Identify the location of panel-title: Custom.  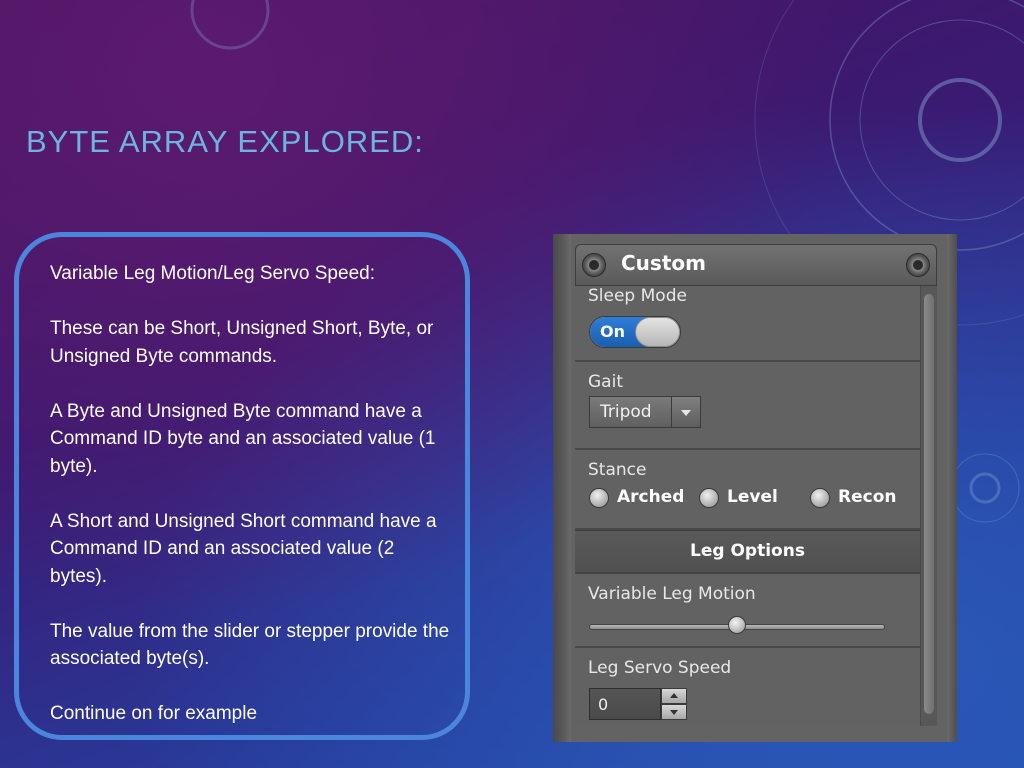
(663, 263).